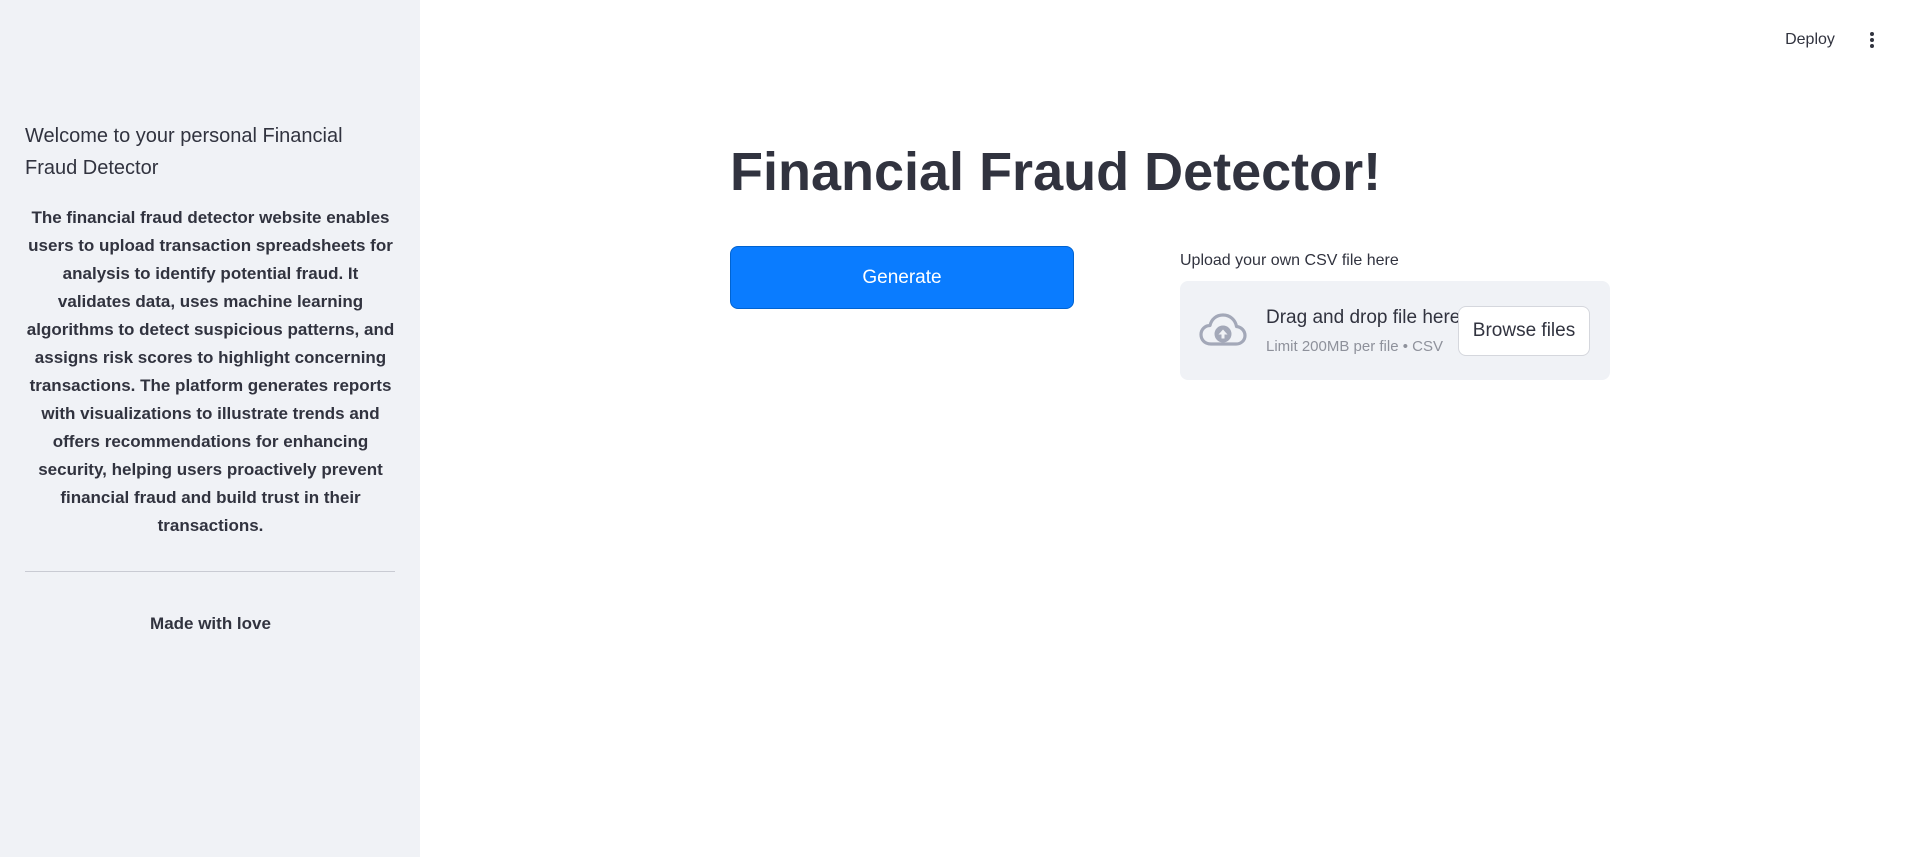  Describe the element at coordinates (210, 623) in the screenshot. I see `sidebar-footer: Made with love` at that location.